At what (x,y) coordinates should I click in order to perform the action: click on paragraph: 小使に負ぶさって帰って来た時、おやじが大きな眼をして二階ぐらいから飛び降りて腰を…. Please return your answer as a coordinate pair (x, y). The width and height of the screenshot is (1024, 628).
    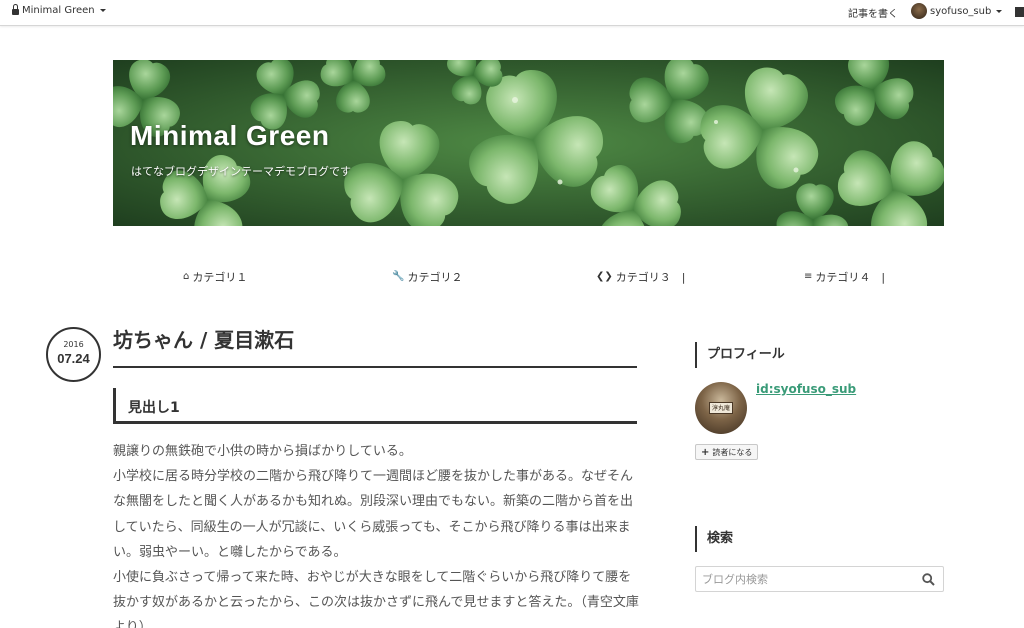
    Looking at the image, I should click on (376, 599).